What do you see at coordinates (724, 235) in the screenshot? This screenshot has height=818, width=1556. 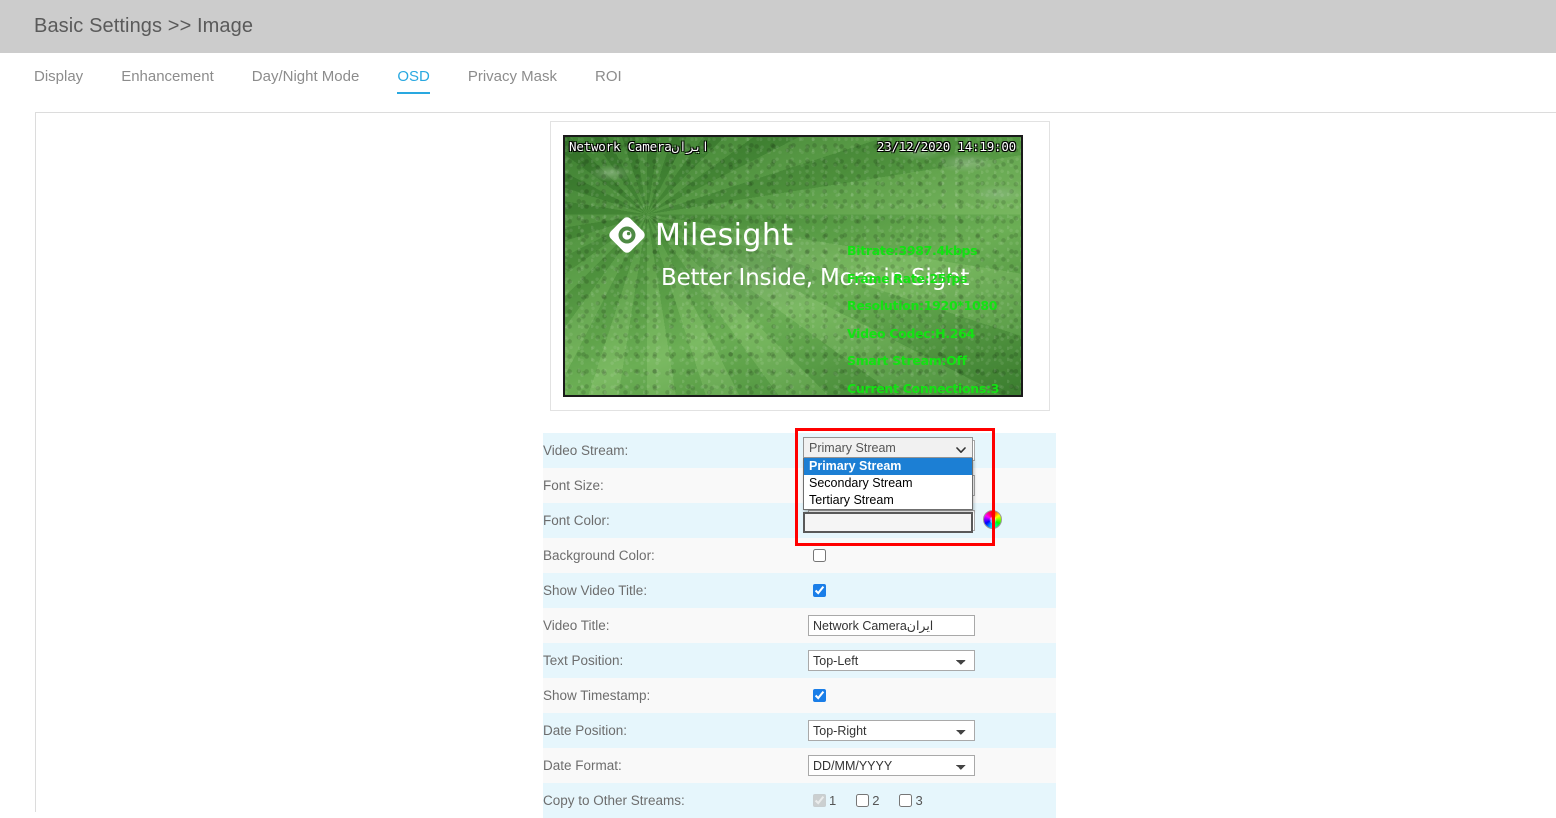 I see `brand-name: Milesight` at bounding box center [724, 235].